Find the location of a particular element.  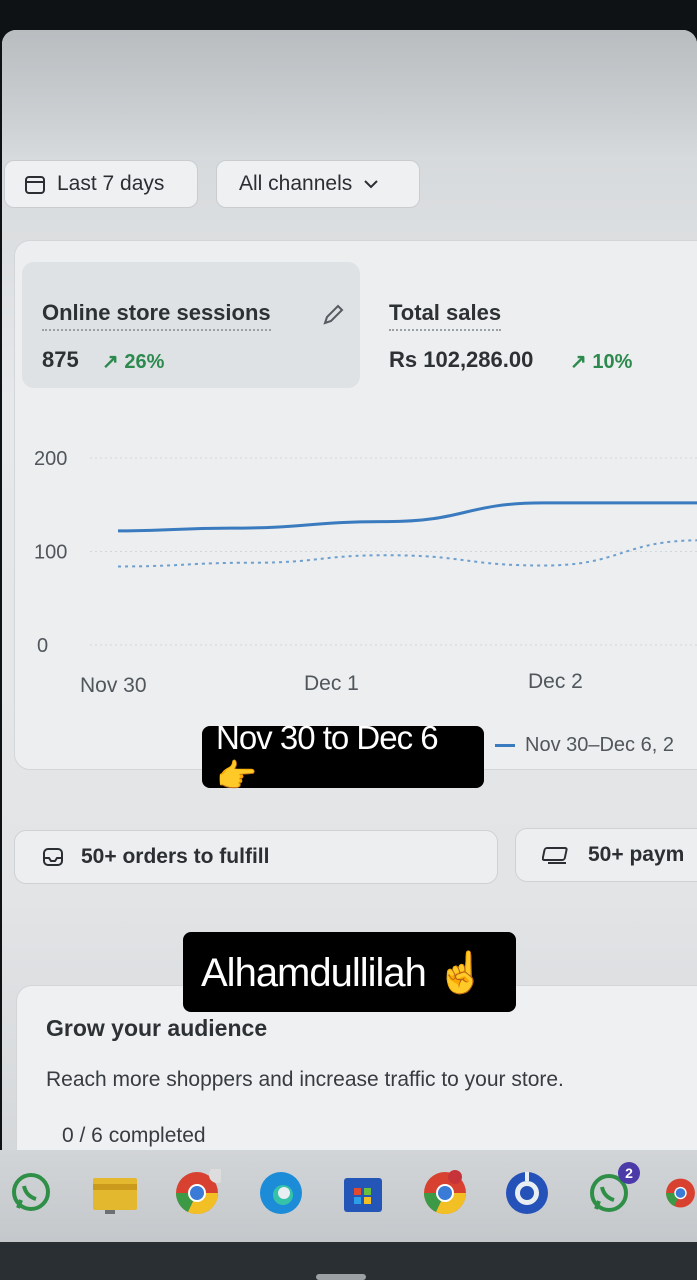

y-tick-label: 100 is located at coordinates (50, 553).